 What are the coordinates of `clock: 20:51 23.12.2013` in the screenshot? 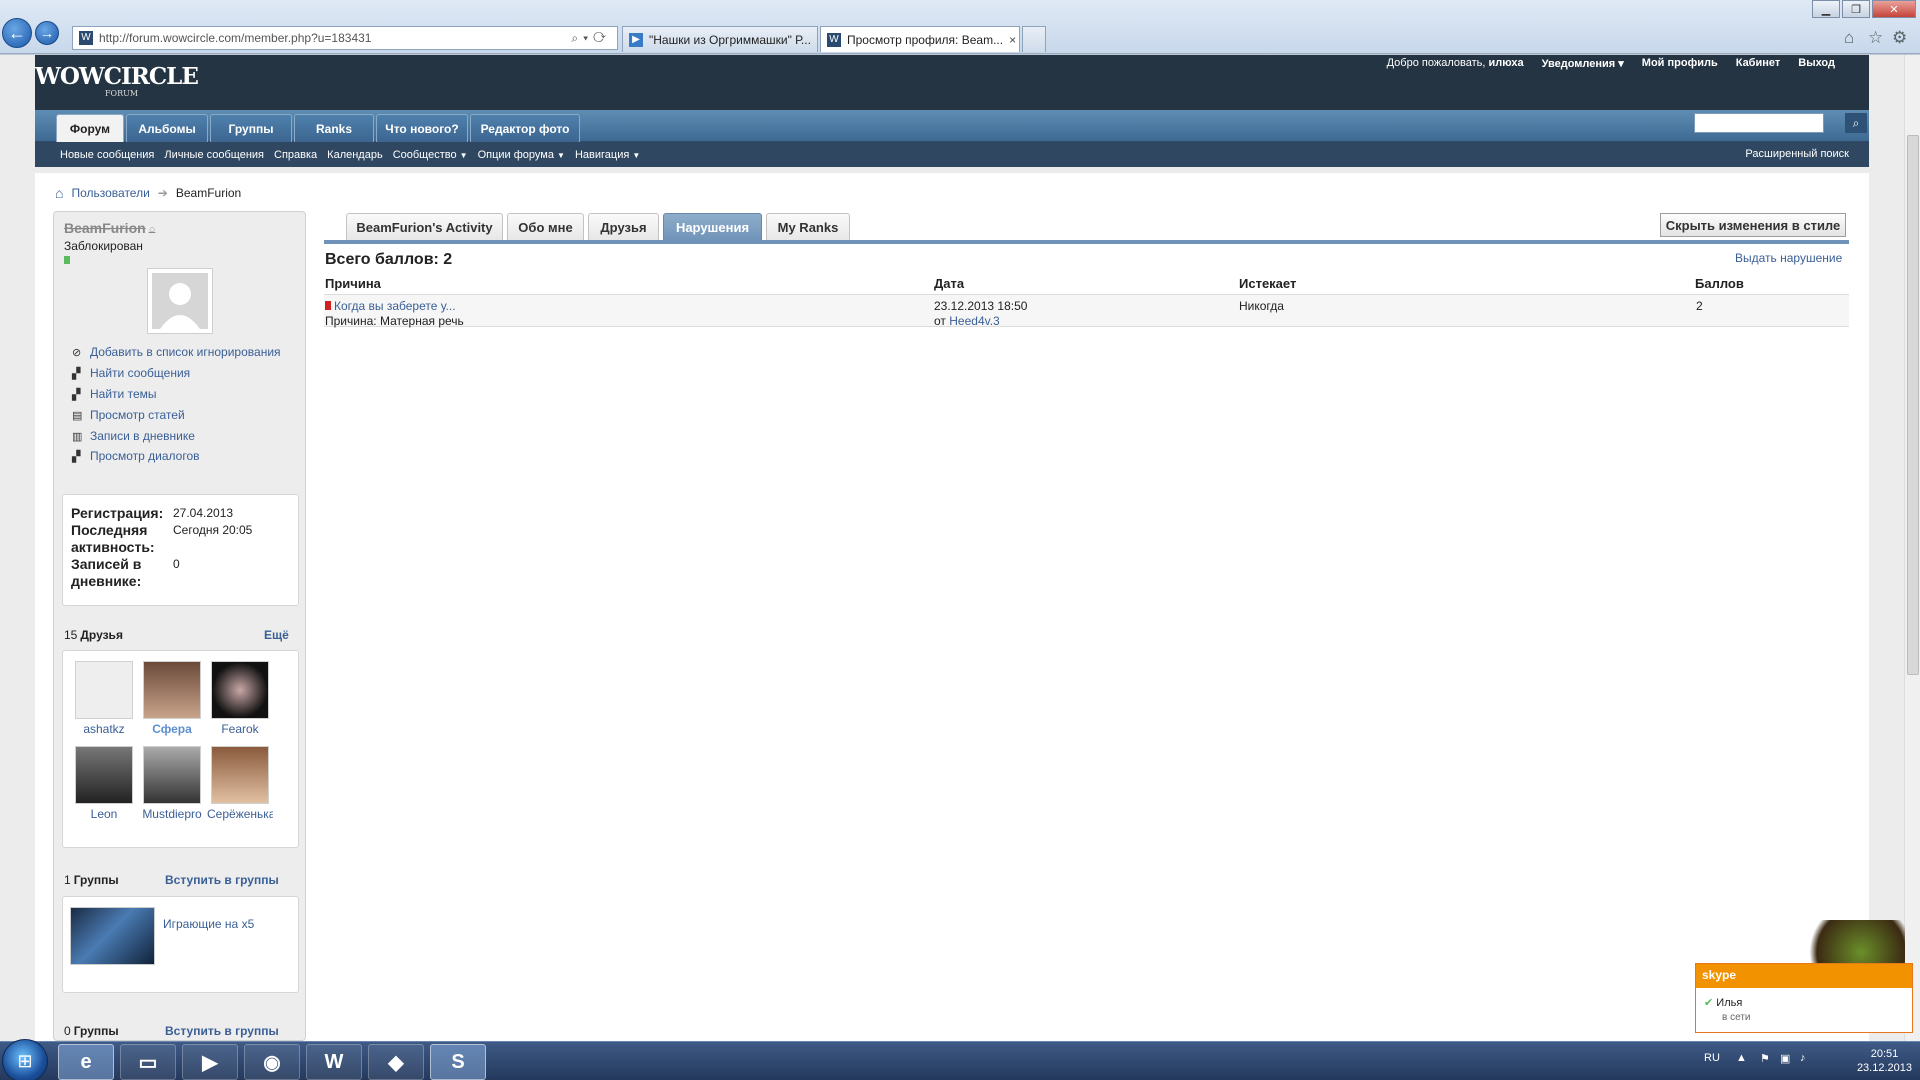 It's located at (1884, 1061).